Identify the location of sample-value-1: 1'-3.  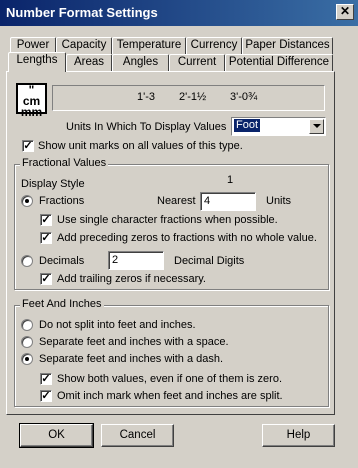
(146, 97).